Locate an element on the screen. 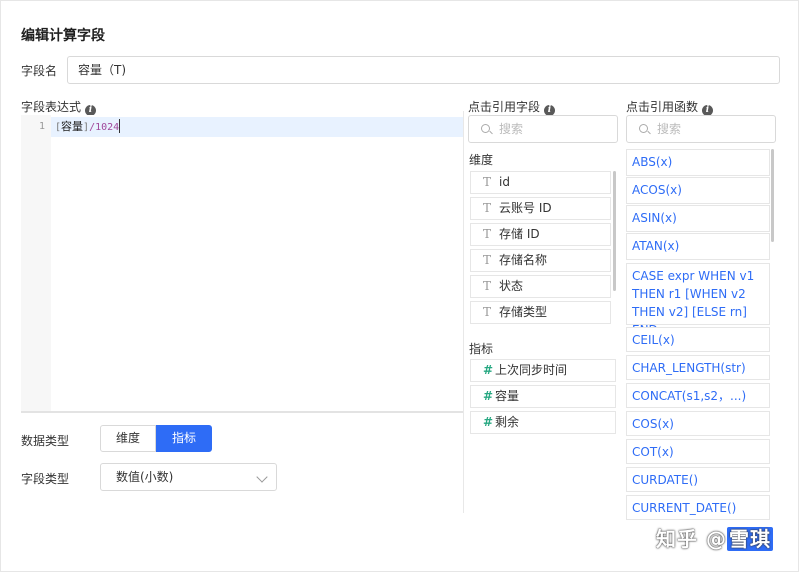 This screenshot has height=572, width=799. dimension-item-label: 存储 ID is located at coordinates (519, 234).